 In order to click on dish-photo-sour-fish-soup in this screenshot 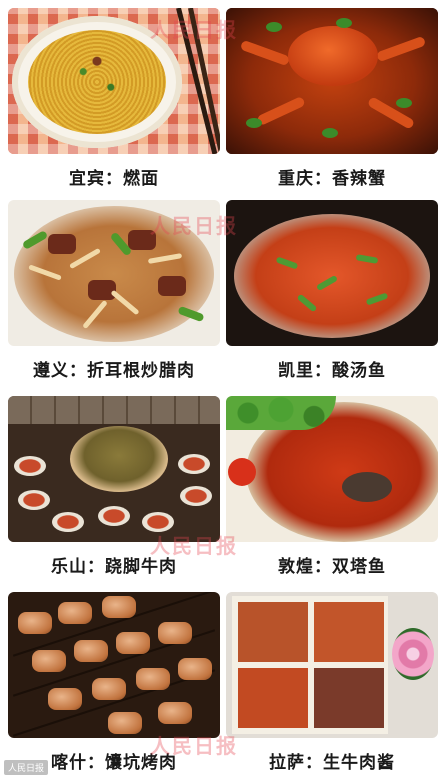, I will do `click(332, 273)`.